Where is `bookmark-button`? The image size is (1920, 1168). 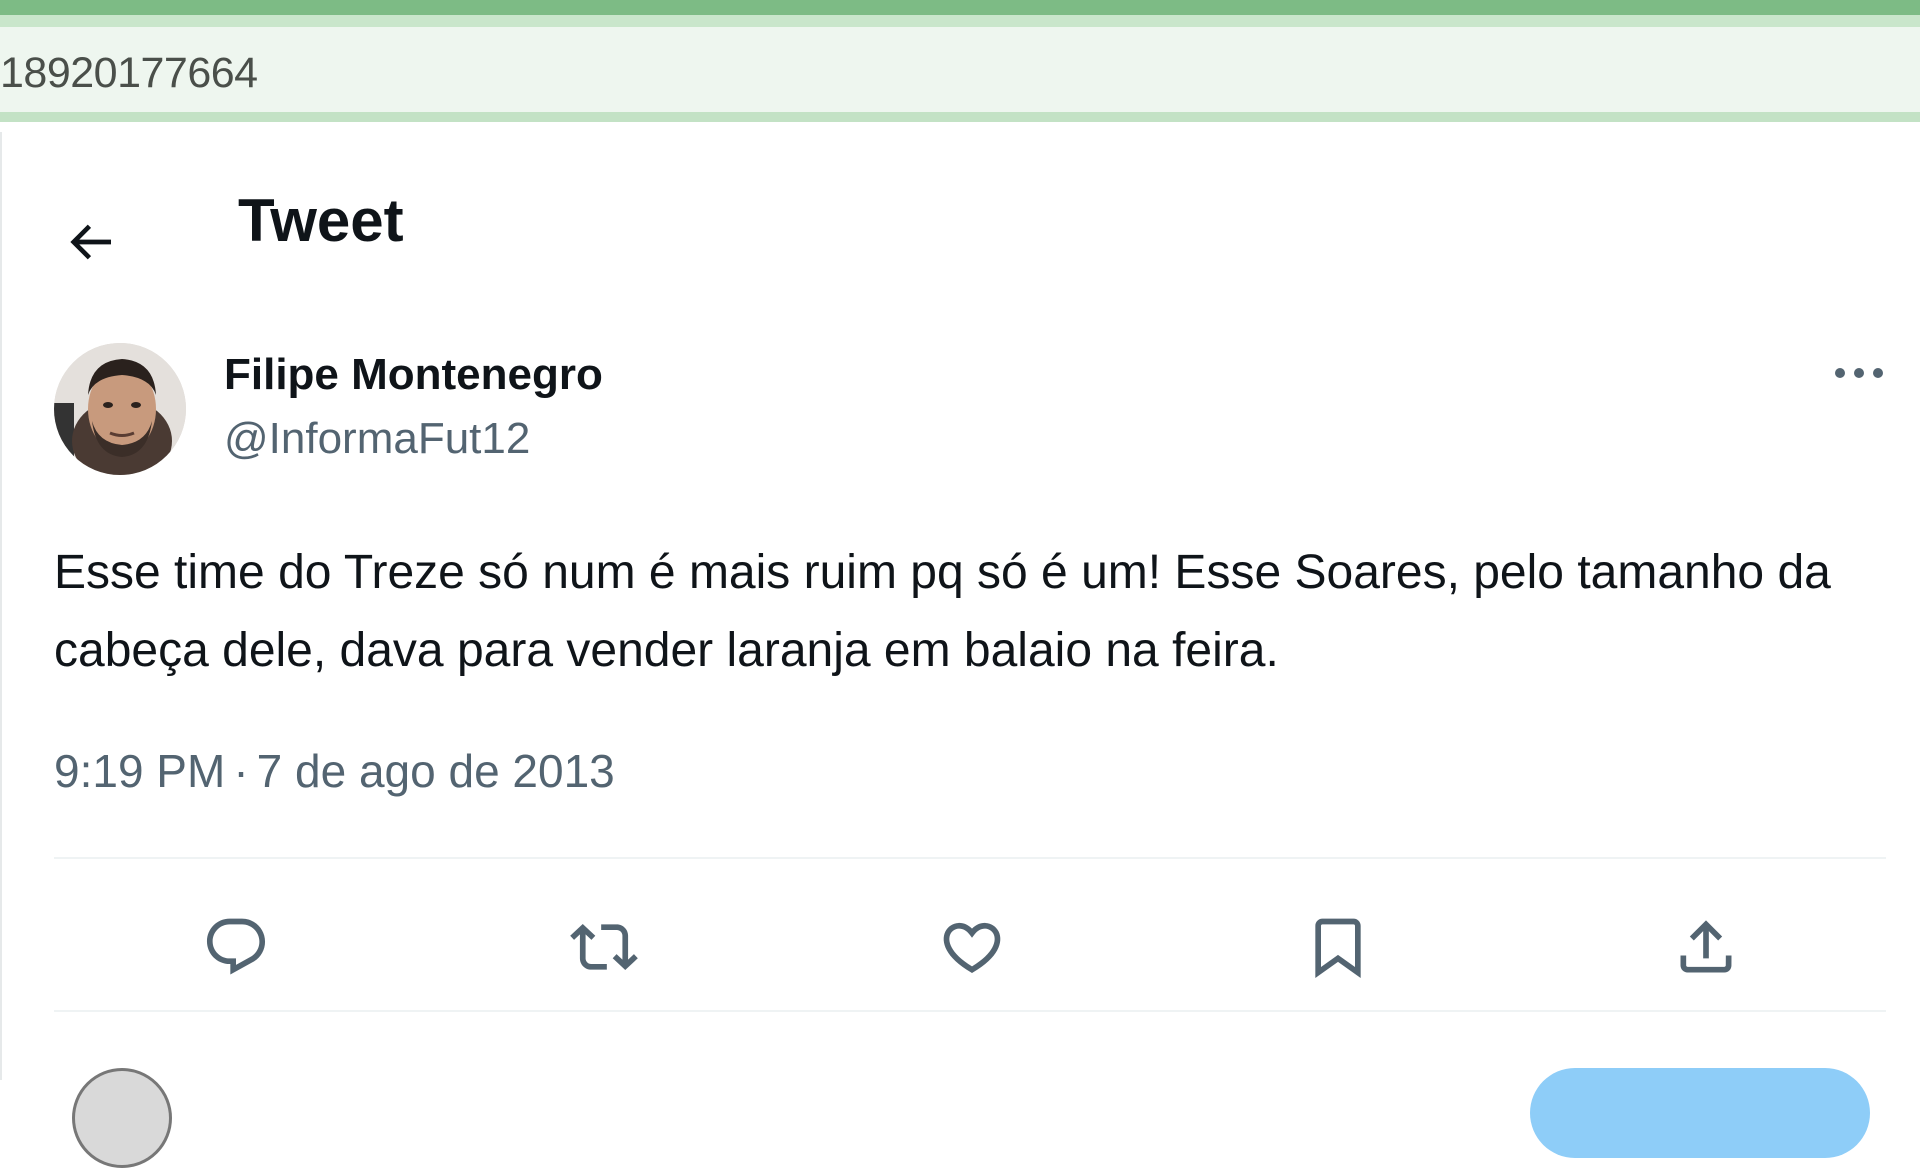 bookmark-button is located at coordinates (1338, 947).